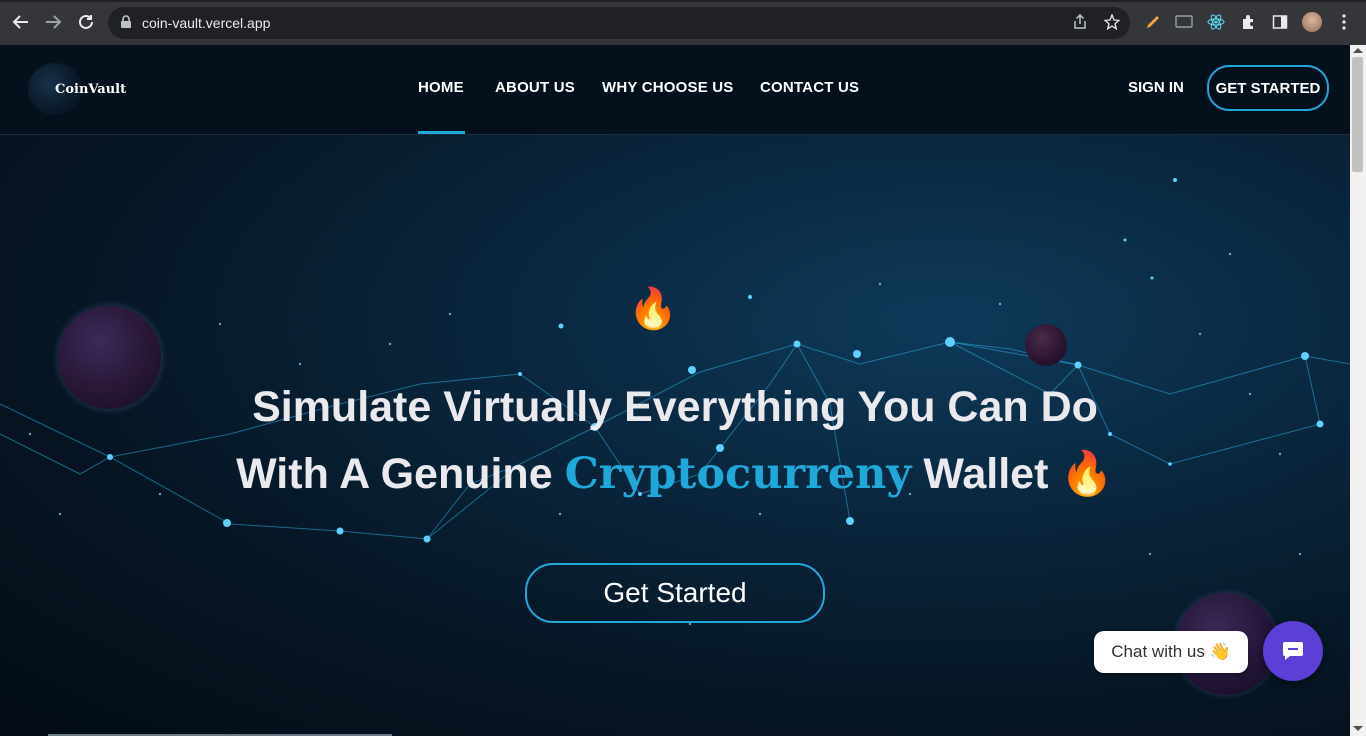 This screenshot has height=736, width=1366. What do you see at coordinates (206, 23) in the screenshot?
I see `url-text: coin-vault.vercel.app` at bounding box center [206, 23].